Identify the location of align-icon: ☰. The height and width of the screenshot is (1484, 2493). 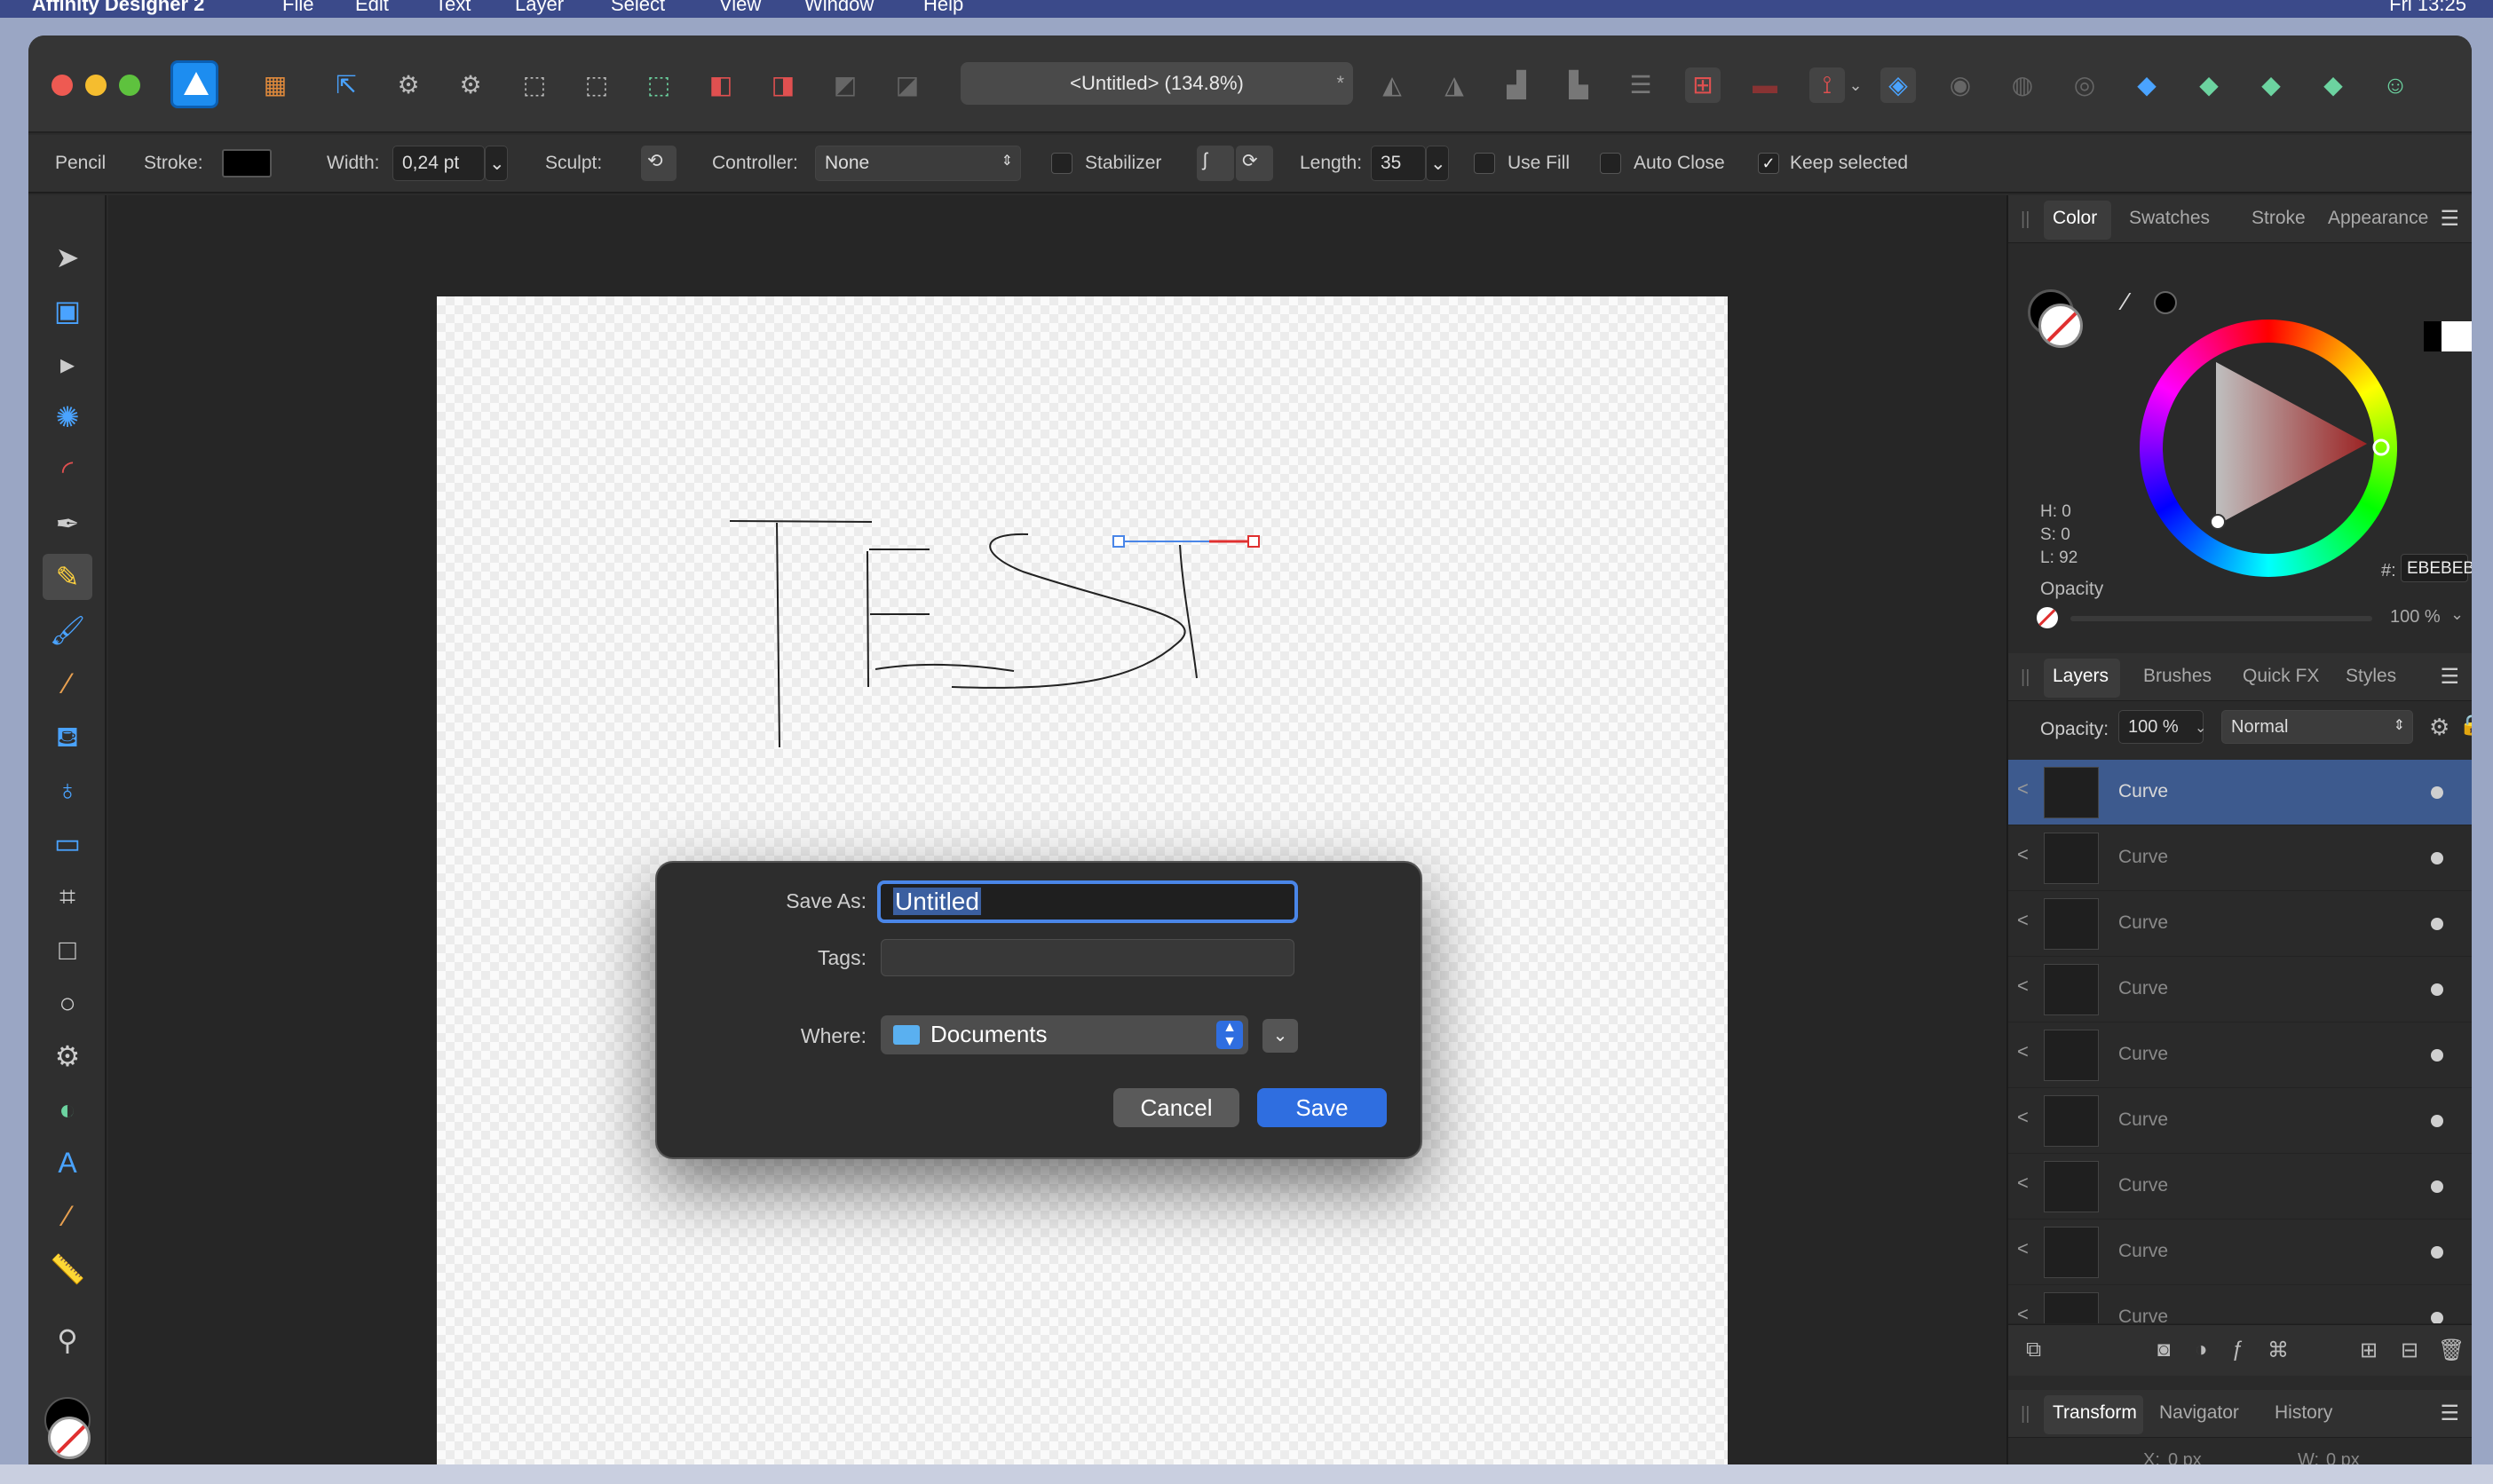
(1640, 85).